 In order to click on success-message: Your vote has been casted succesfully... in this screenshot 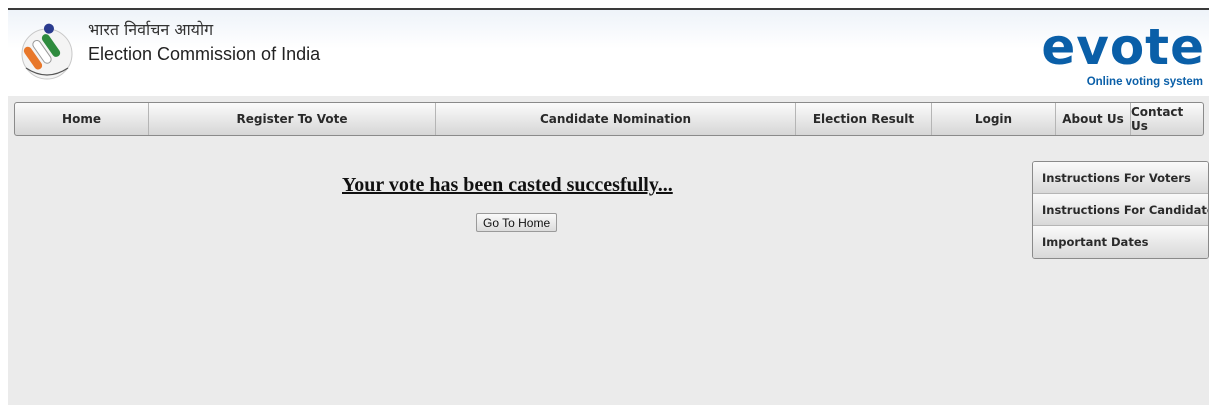, I will do `click(507, 185)`.